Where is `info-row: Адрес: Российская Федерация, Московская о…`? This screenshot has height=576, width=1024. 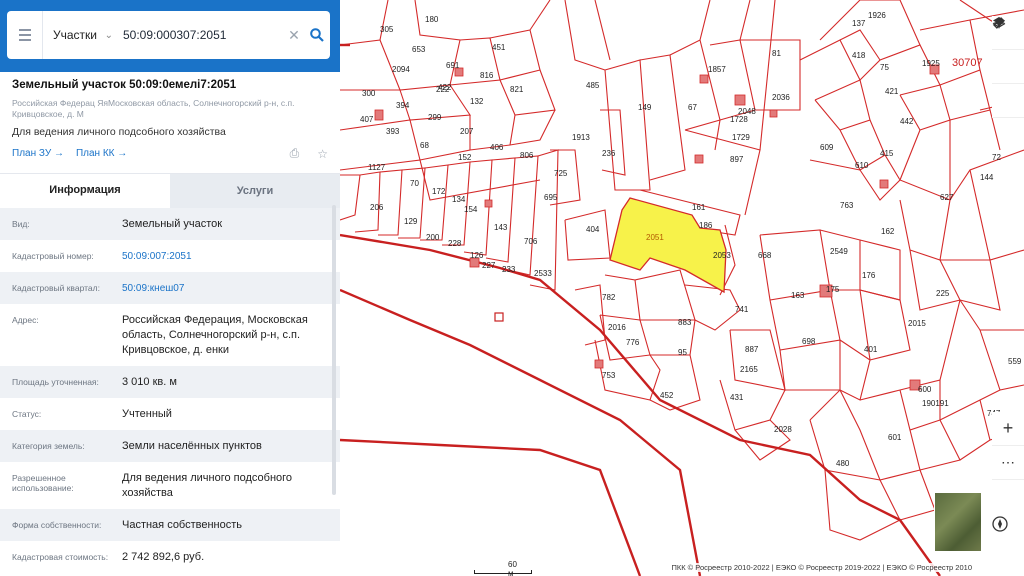 info-row: Адрес: Российская Федерация, Московская о… is located at coordinates (170, 335).